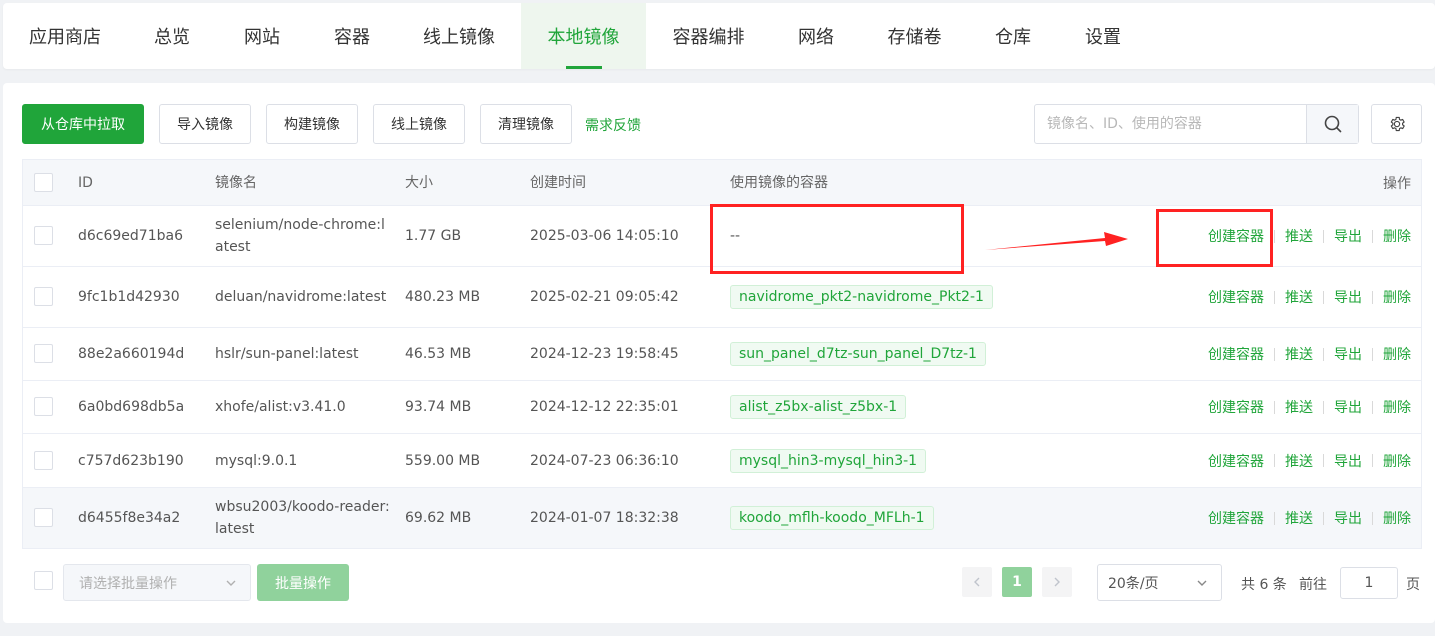 The height and width of the screenshot is (636, 1435). I want to click on next-page-button, so click(1057, 582).